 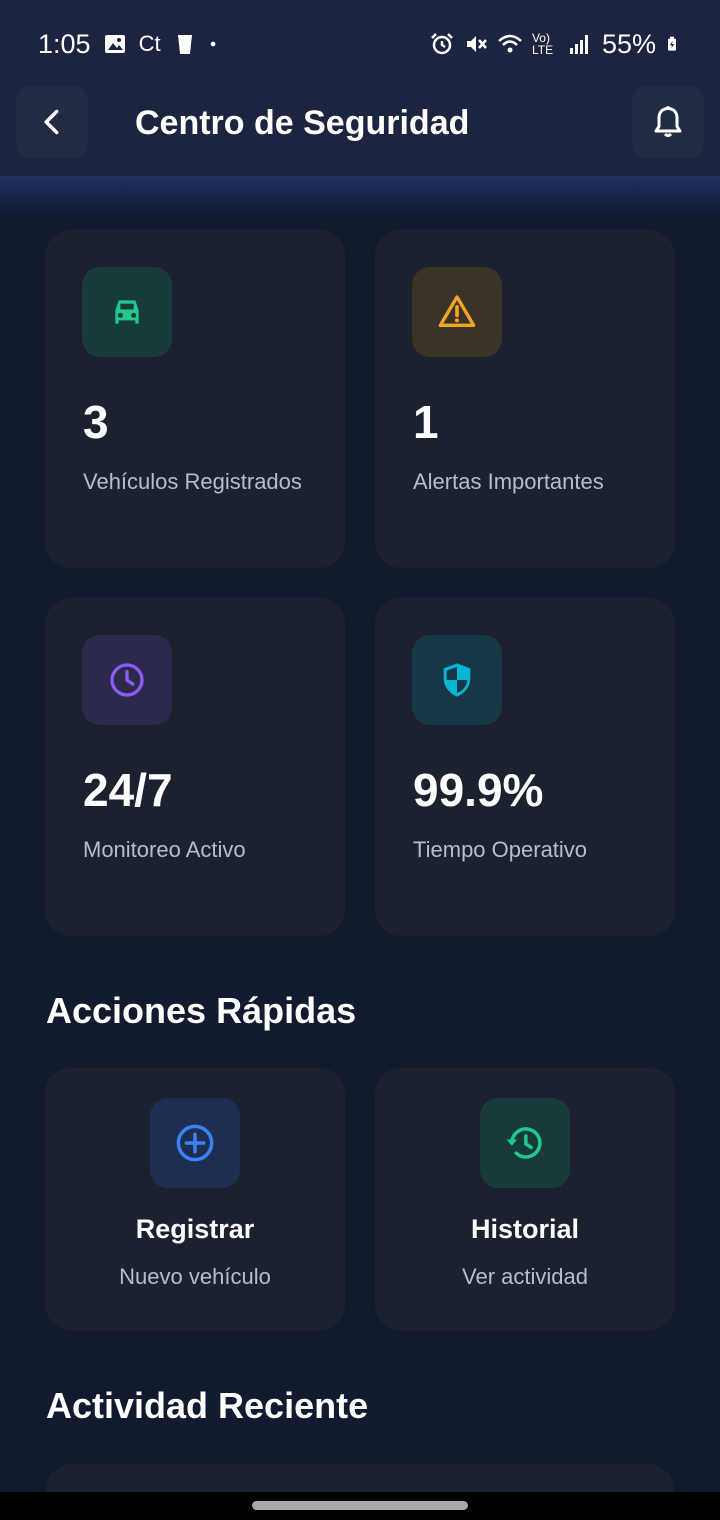 I want to click on register-vehicle-button: Registrar Nuevo vehículo, so click(x=195, y=1199).